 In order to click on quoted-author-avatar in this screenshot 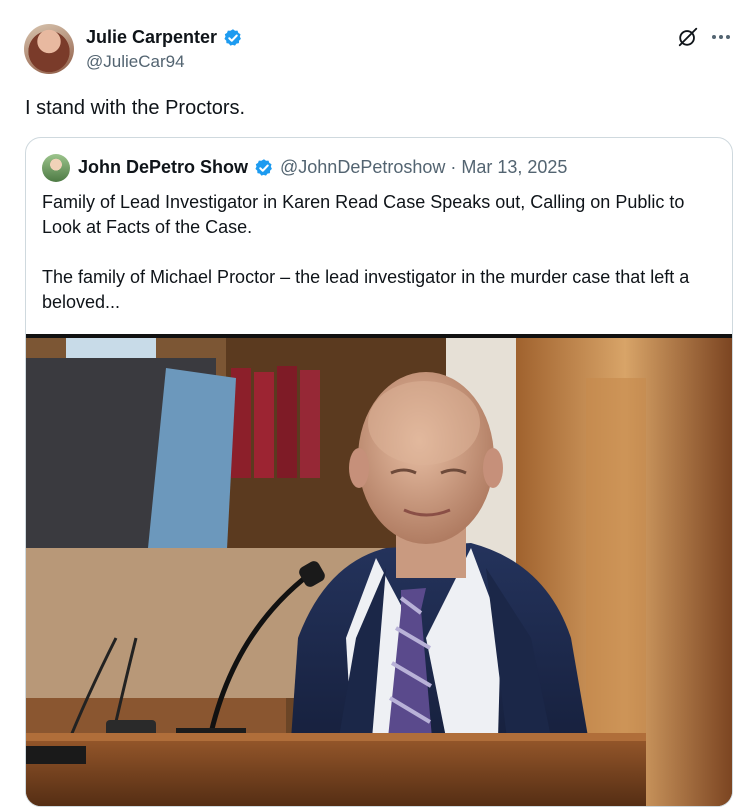, I will do `click(56, 168)`.